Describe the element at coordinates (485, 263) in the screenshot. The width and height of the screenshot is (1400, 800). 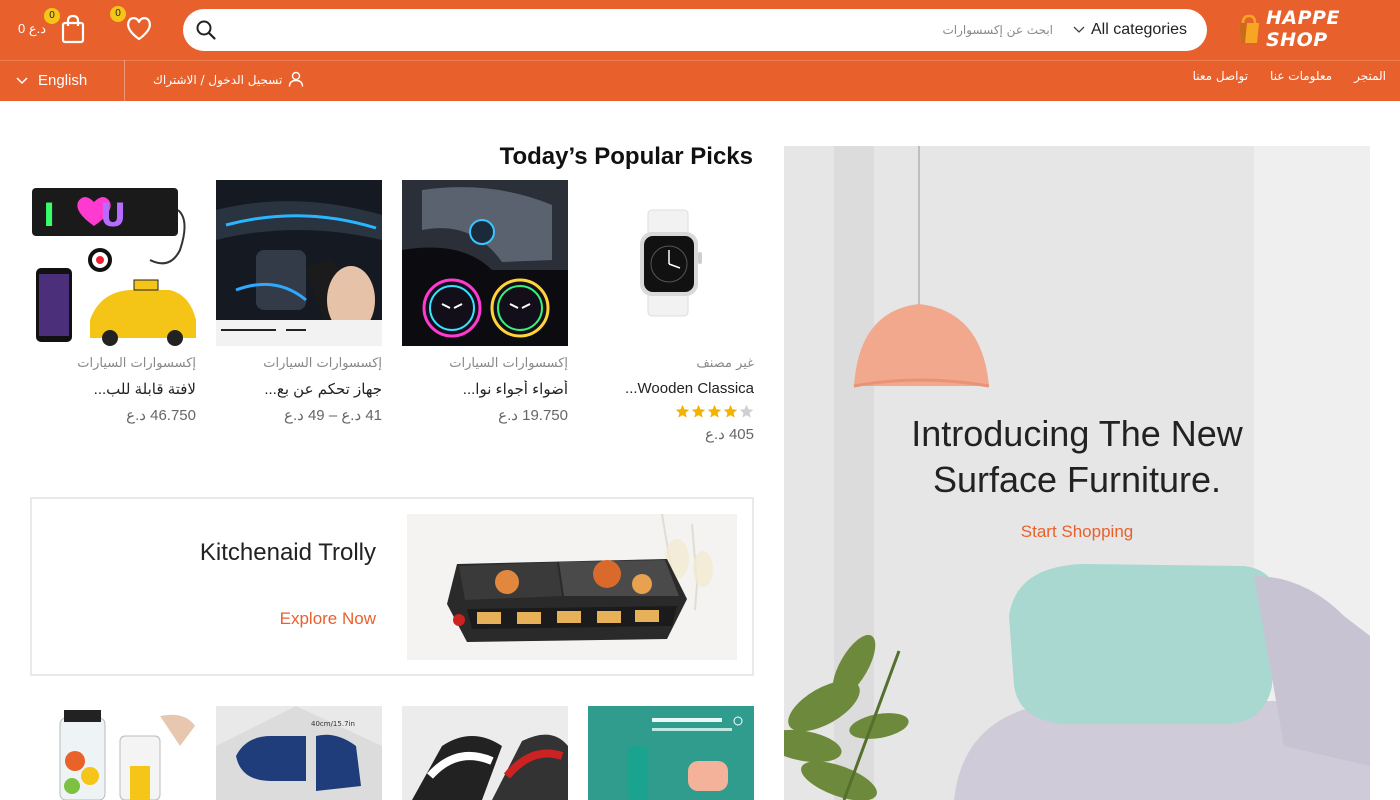
I see `product-image-ambient-lights` at that location.